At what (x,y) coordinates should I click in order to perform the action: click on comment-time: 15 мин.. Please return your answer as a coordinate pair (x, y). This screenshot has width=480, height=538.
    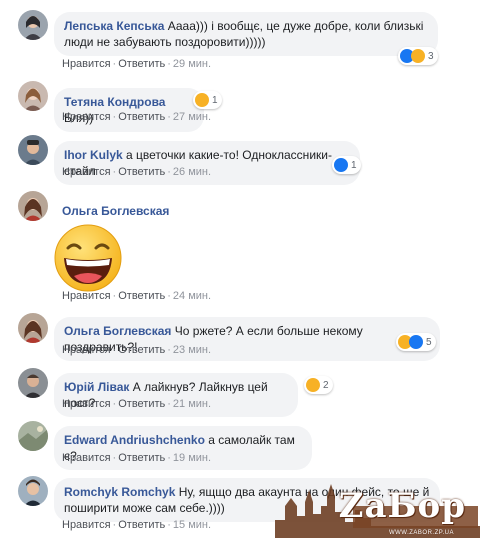
    Looking at the image, I should click on (192, 525).